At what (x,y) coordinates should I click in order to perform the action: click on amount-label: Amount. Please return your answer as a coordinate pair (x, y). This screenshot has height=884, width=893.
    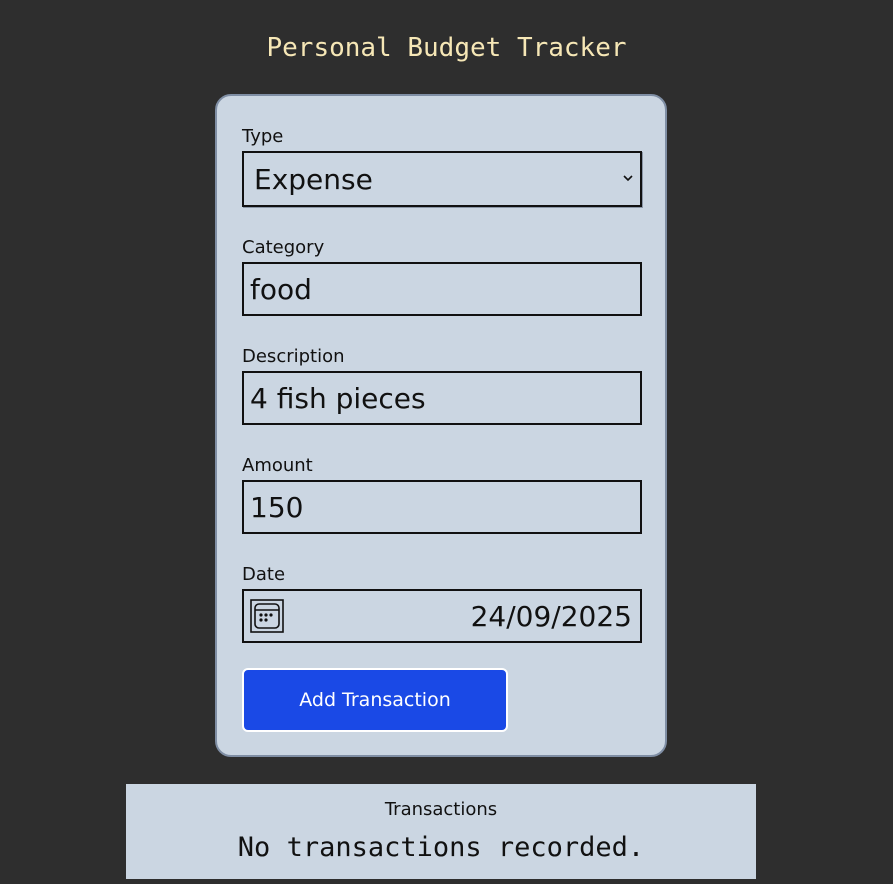
    Looking at the image, I should click on (277, 465).